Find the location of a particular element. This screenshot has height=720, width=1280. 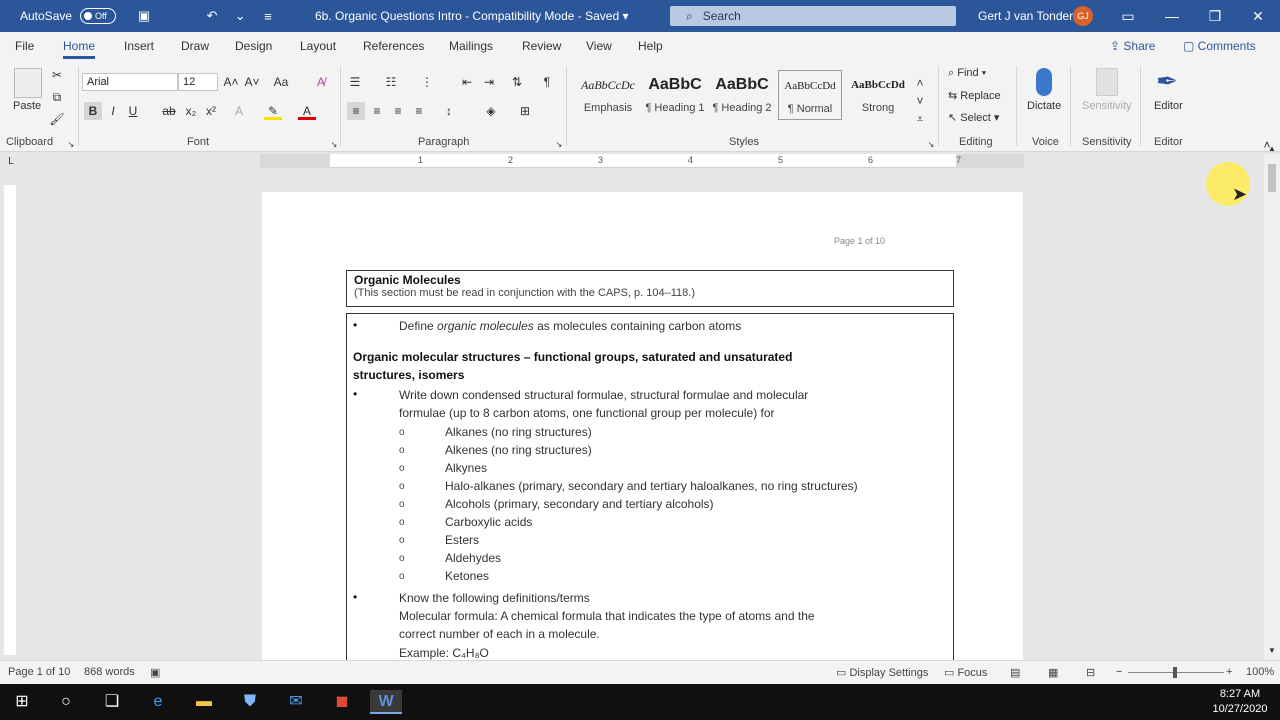

editor-button: Editor is located at coordinates (1168, 106).